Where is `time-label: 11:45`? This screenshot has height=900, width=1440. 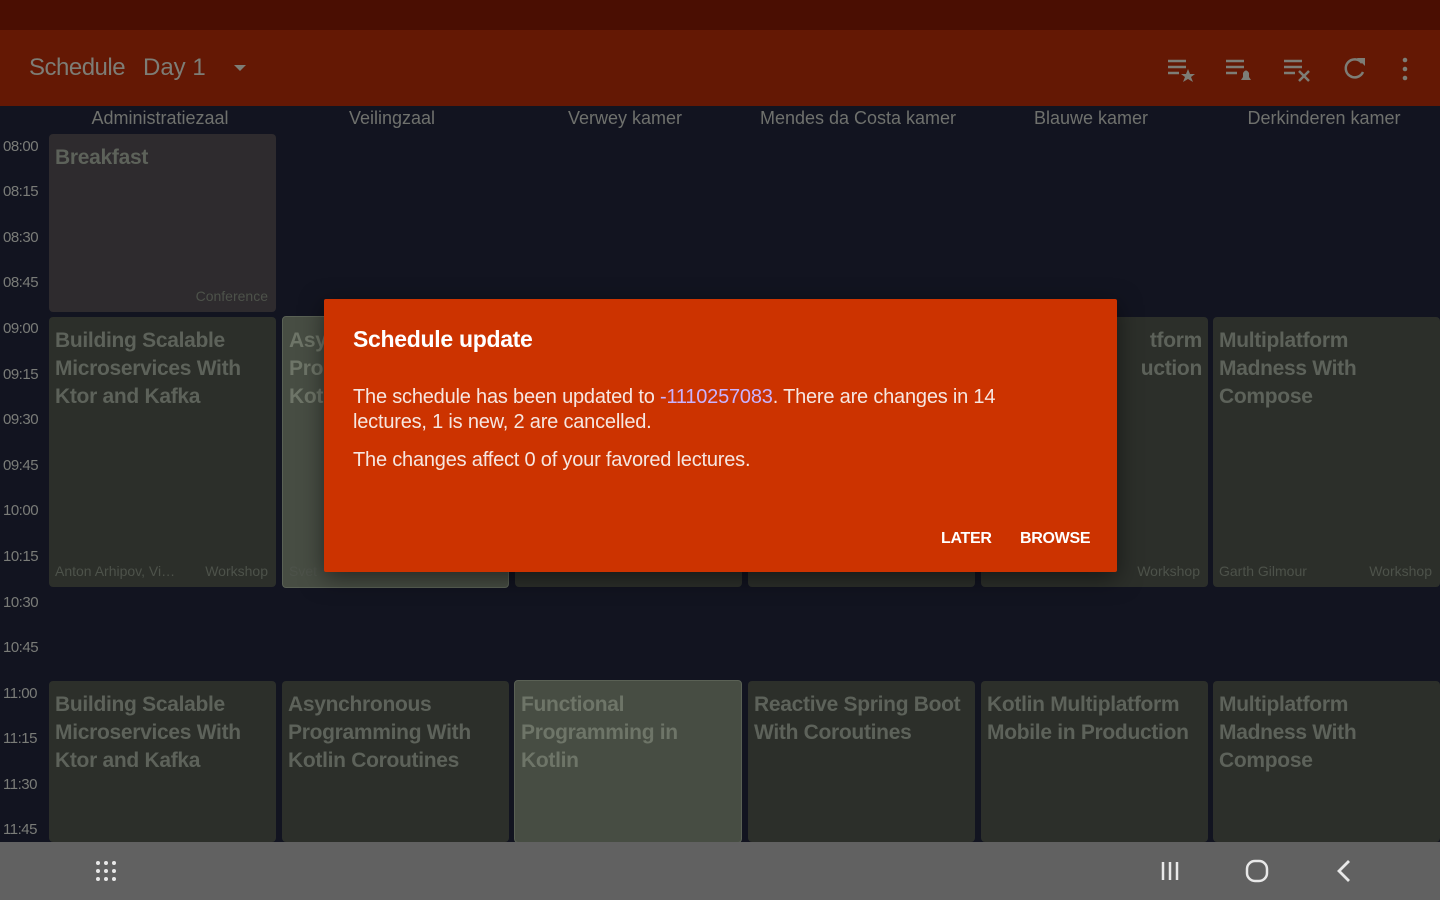
time-label: 11:45 is located at coordinates (20, 829).